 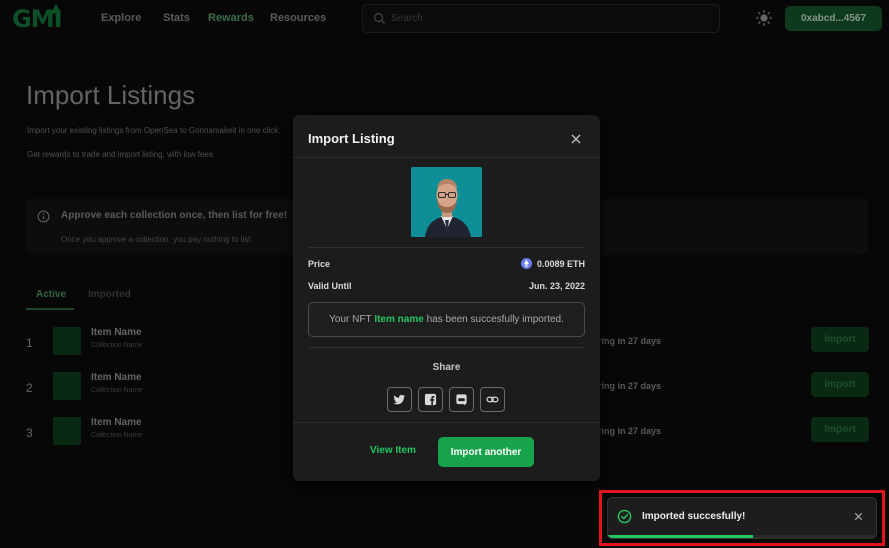 I want to click on share-link-button, so click(x=492, y=399).